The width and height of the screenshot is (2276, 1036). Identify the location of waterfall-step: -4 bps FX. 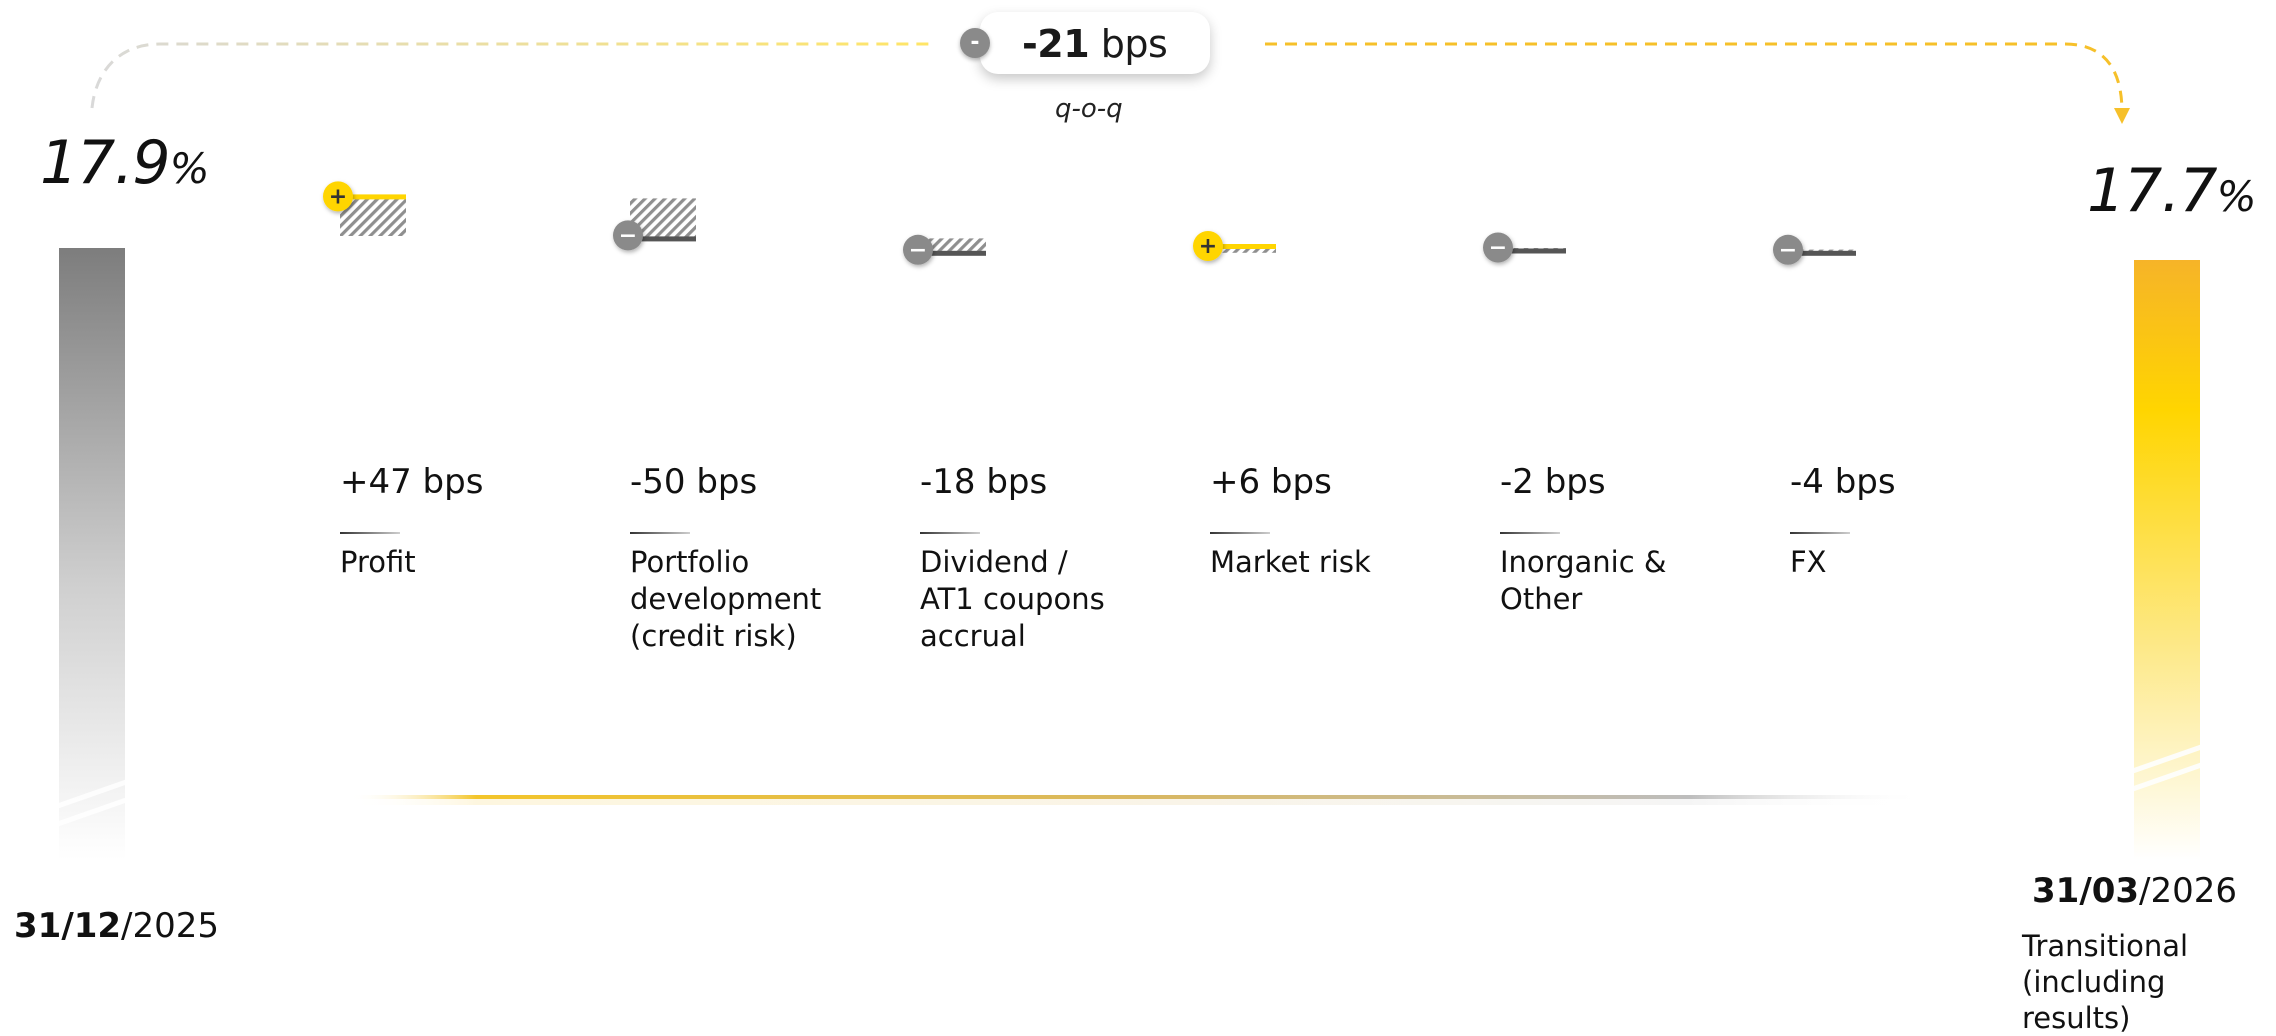
(1910, 521).